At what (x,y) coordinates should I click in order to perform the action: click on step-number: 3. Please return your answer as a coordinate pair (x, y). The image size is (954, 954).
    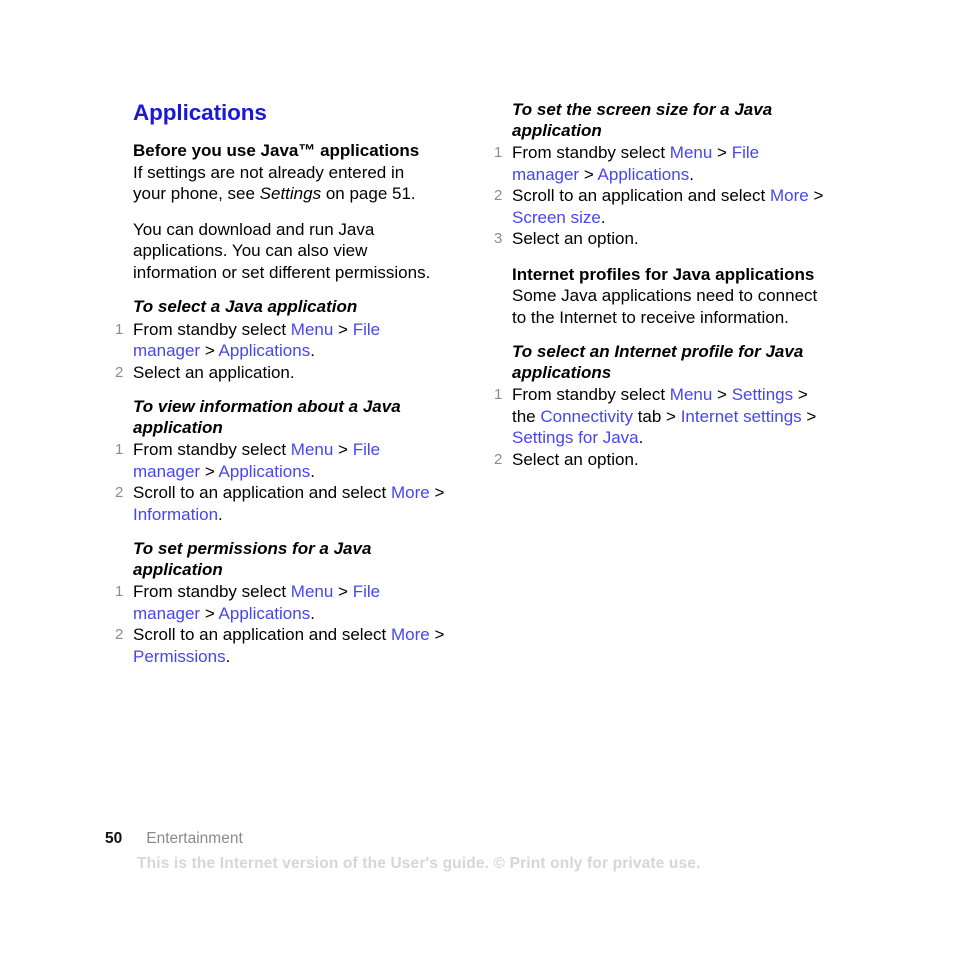
    Looking at the image, I should click on (498, 238).